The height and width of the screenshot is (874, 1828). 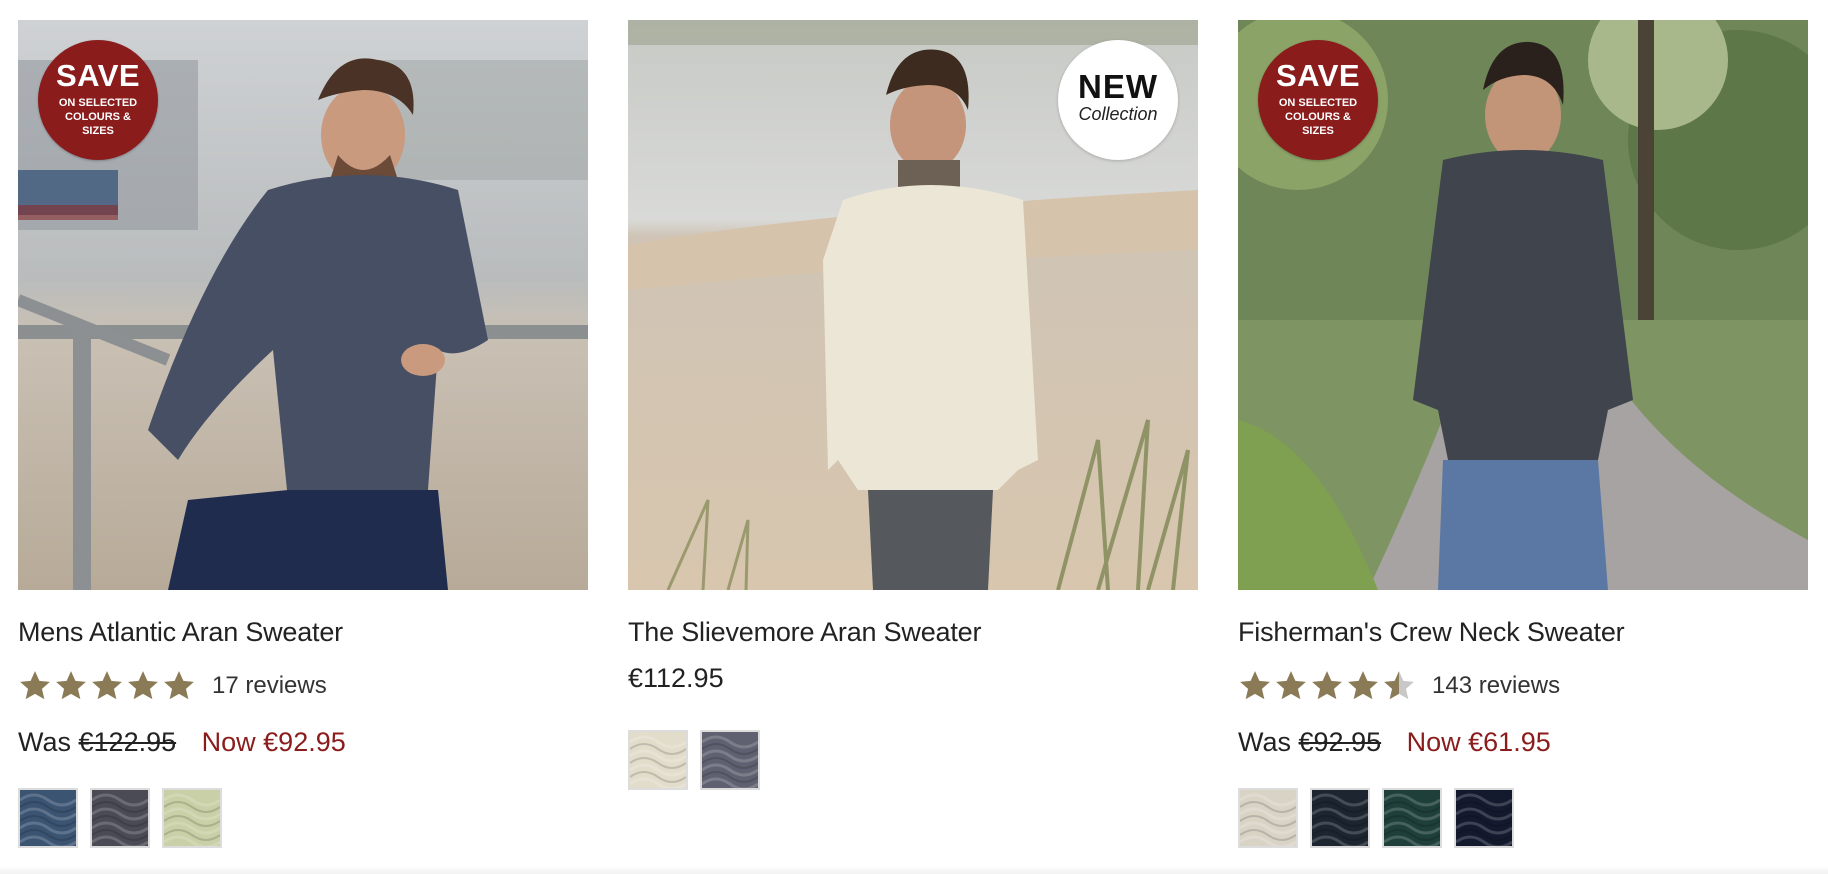 I want to click on new-collection-badge: NEW Collection, so click(x=1118, y=100).